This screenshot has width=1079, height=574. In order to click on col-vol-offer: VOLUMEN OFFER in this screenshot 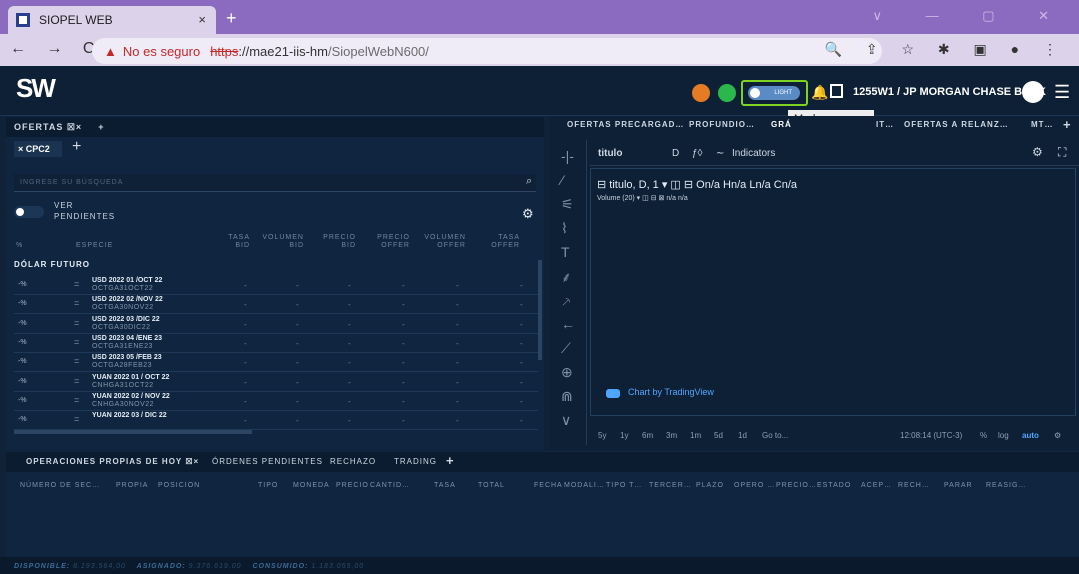, I will do `click(443, 242)`.